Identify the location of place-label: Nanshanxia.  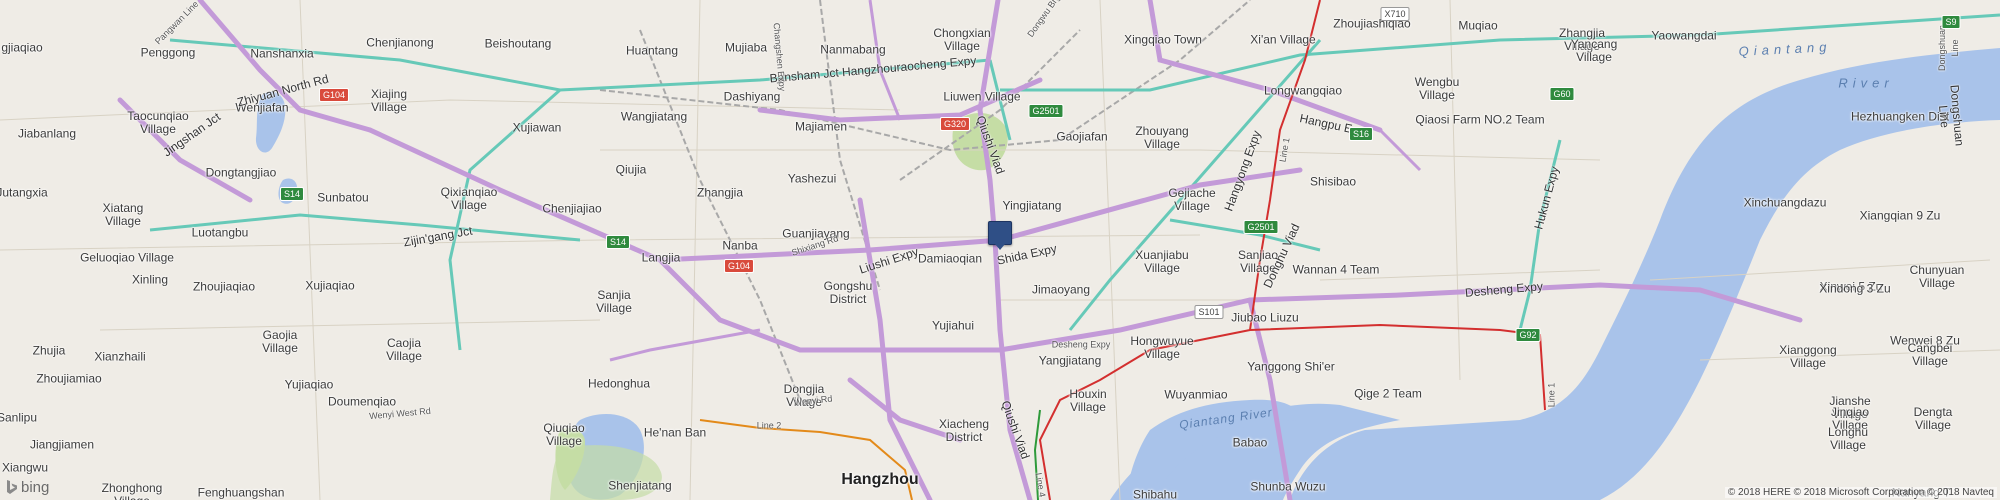
(282, 53).